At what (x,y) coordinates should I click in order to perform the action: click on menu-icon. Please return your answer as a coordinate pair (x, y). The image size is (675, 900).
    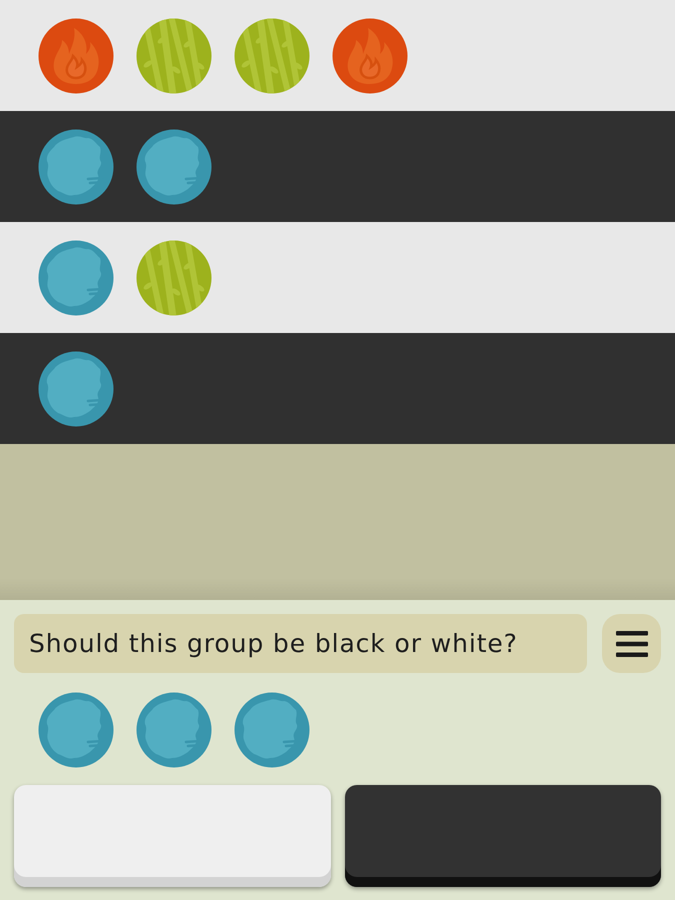
    Looking at the image, I should click on (632, 643).